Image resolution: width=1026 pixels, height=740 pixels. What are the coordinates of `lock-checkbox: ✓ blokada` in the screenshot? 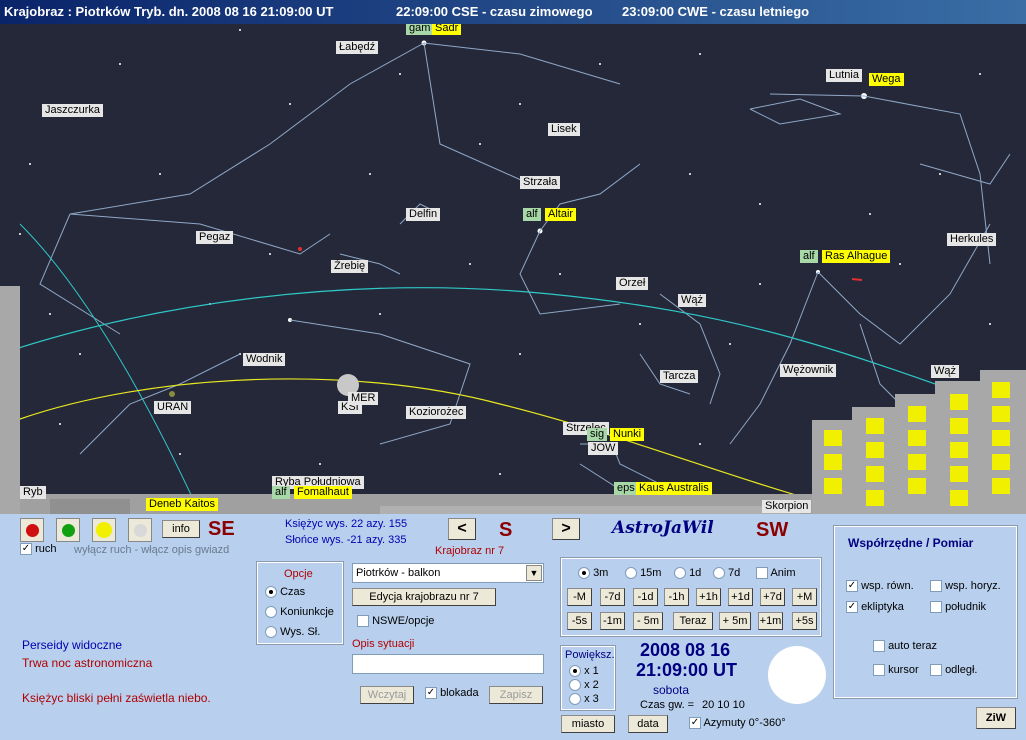 It's located at (452, 693).